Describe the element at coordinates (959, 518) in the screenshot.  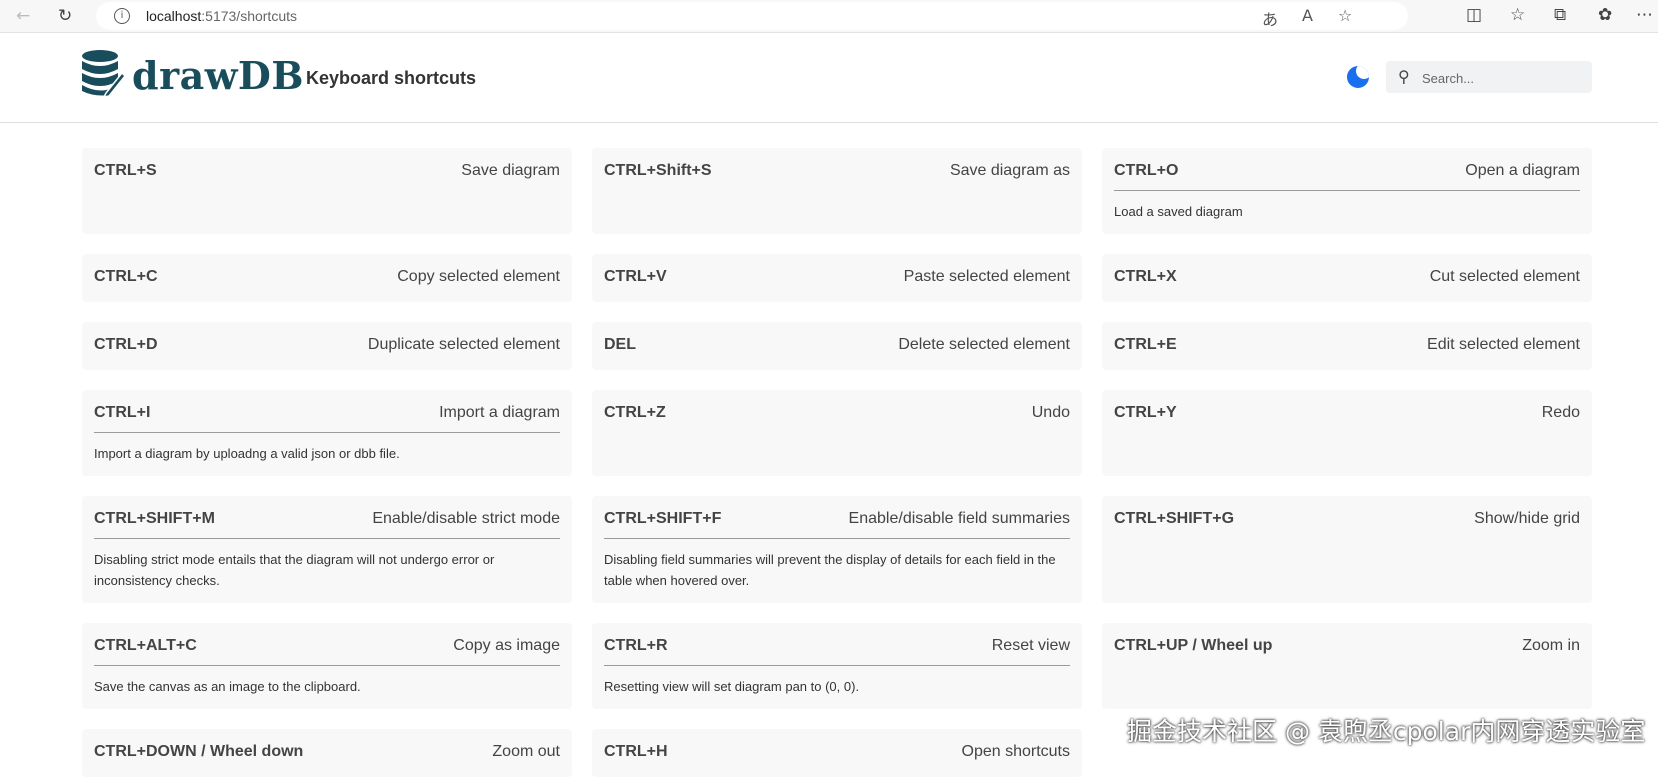
I see `shortcut-title: Enable/disable field summaries` at that location.